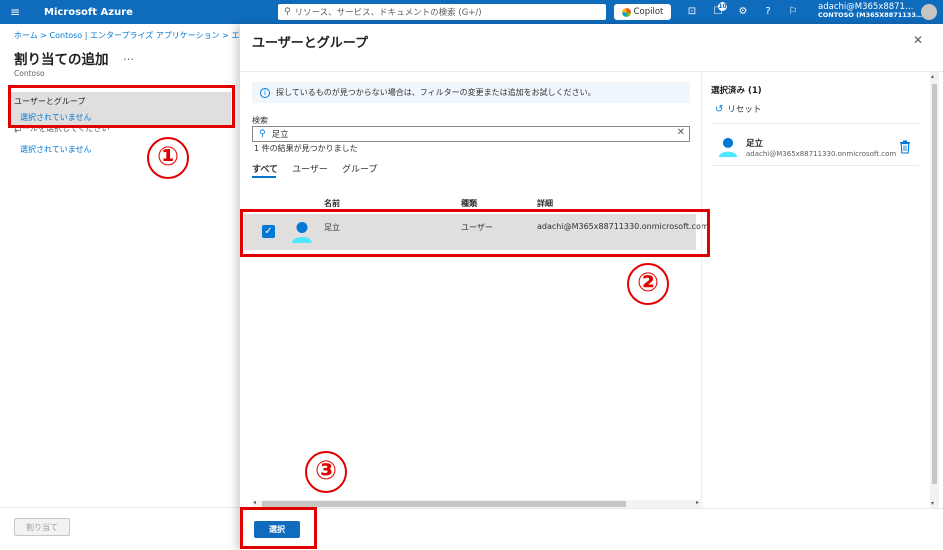 This screenshot has height=550, width=943. Describe the element at coordinates (29, 73) in the screenshot. I see `page-subtitle: Contoso` at that location.